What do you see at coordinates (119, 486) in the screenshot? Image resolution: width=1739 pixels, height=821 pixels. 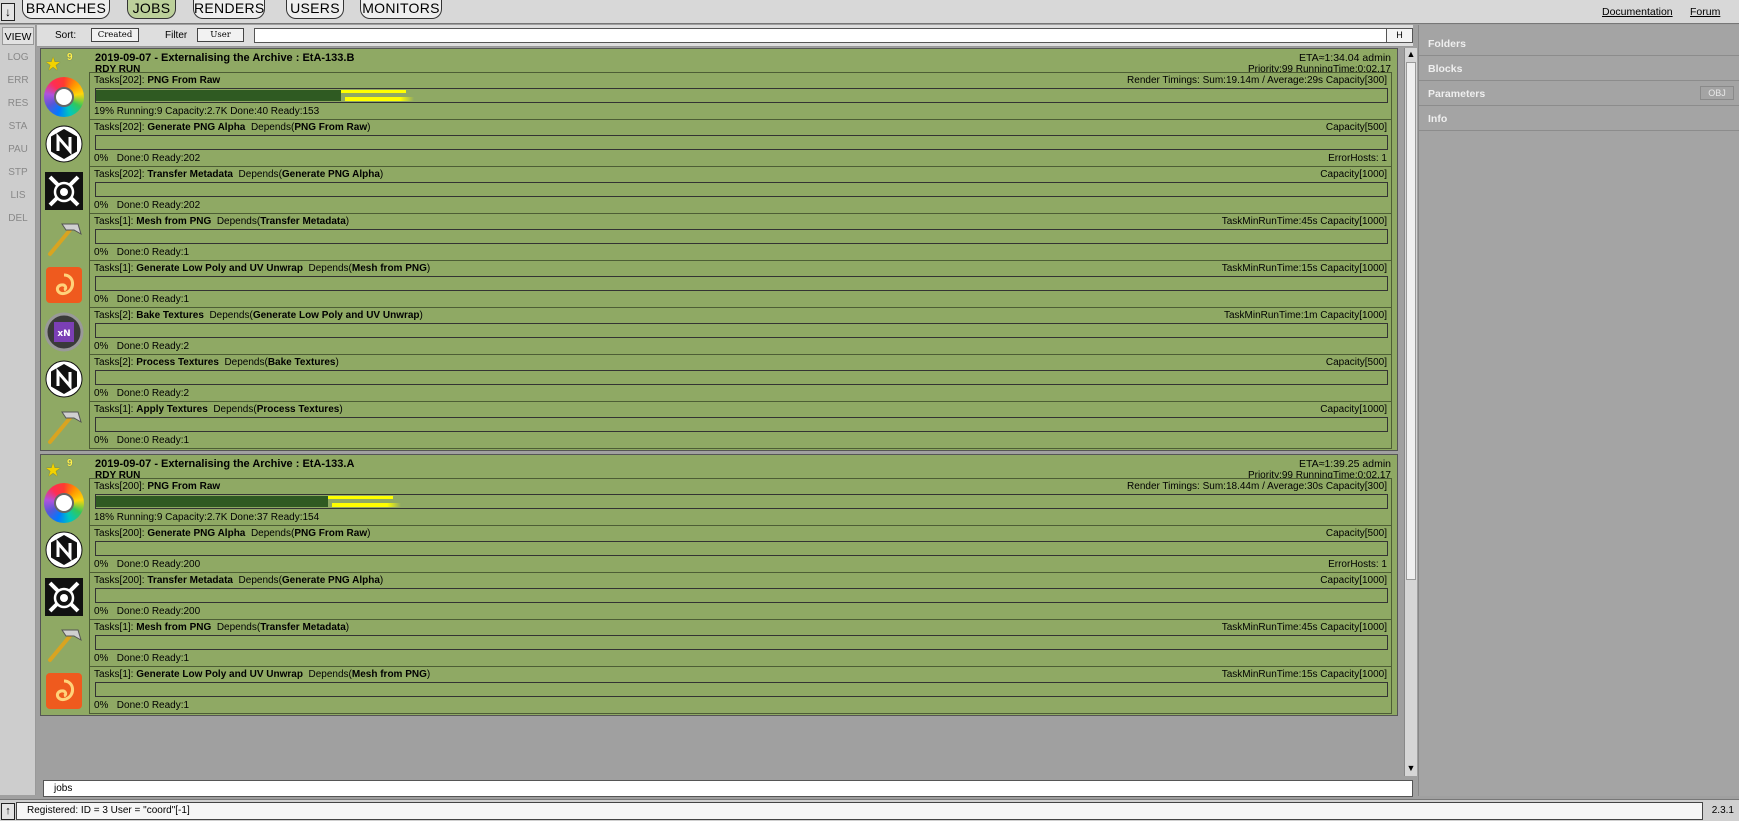 I see `task-count: Tasks[200]:` at bounding box center [119, 486].